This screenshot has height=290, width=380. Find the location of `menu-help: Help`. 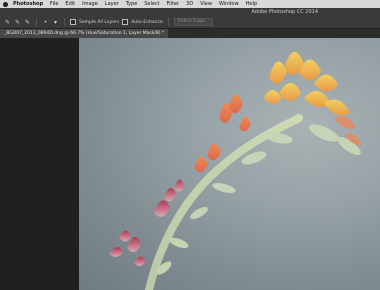

menu-help: Help is located at coordinates (251, 4).